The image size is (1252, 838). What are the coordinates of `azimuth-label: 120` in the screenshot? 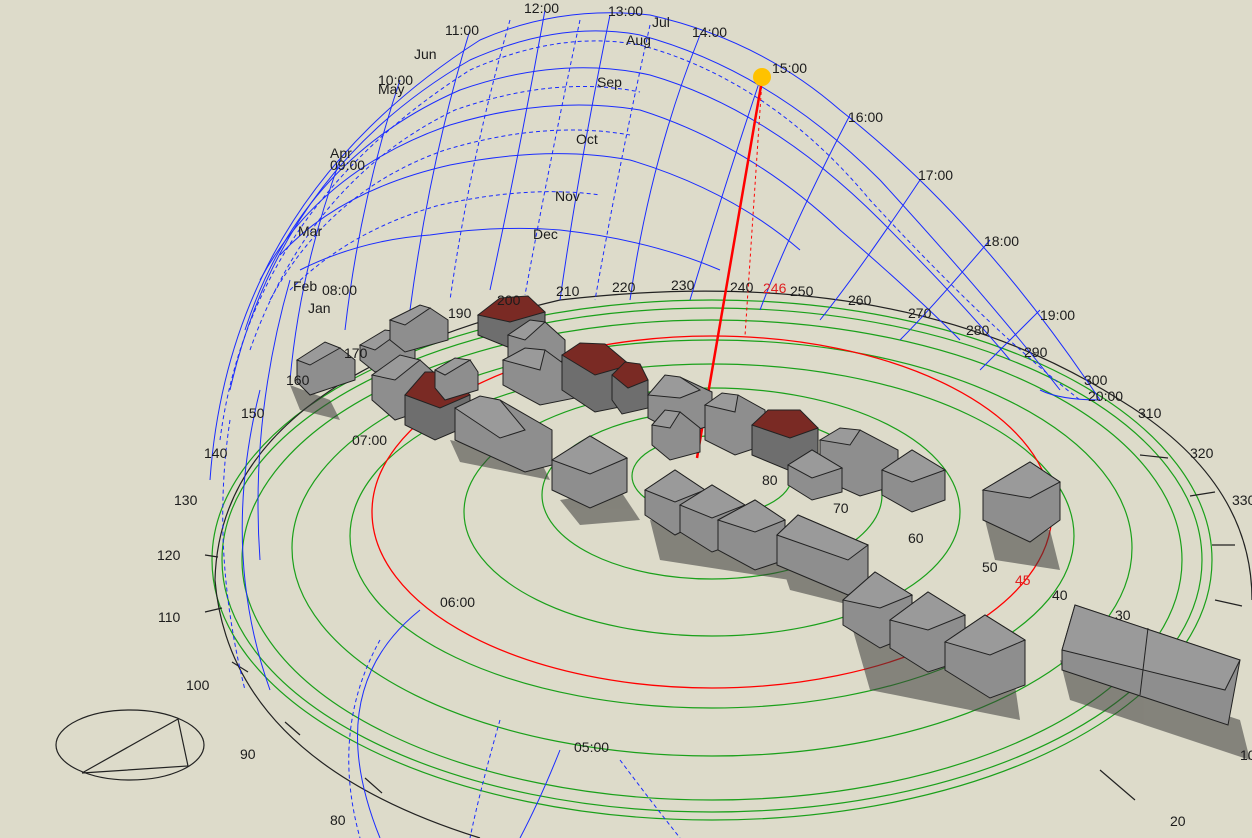 It's located at (169, 555).